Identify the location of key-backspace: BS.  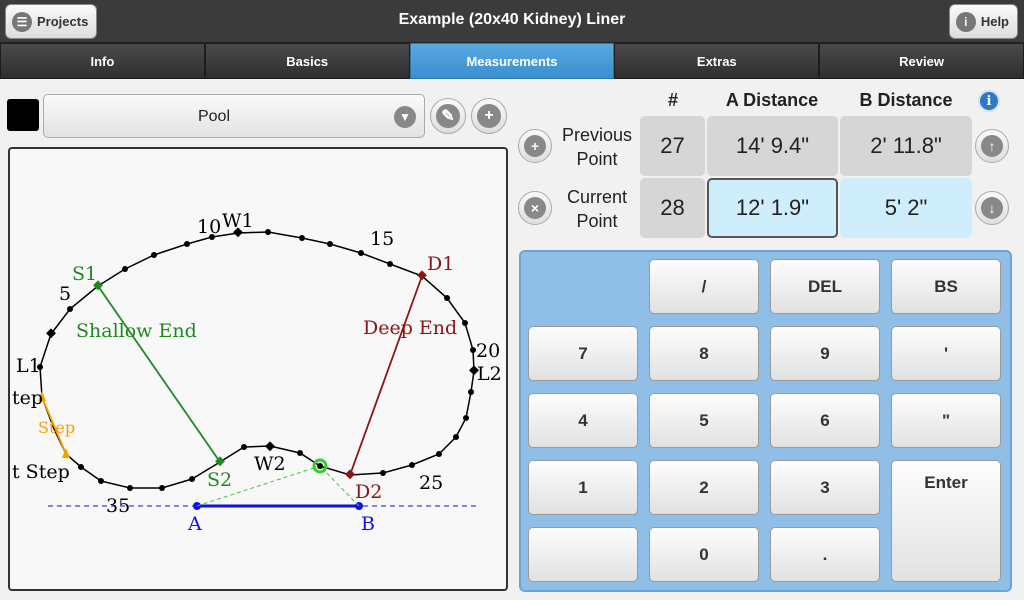
(946, 286).